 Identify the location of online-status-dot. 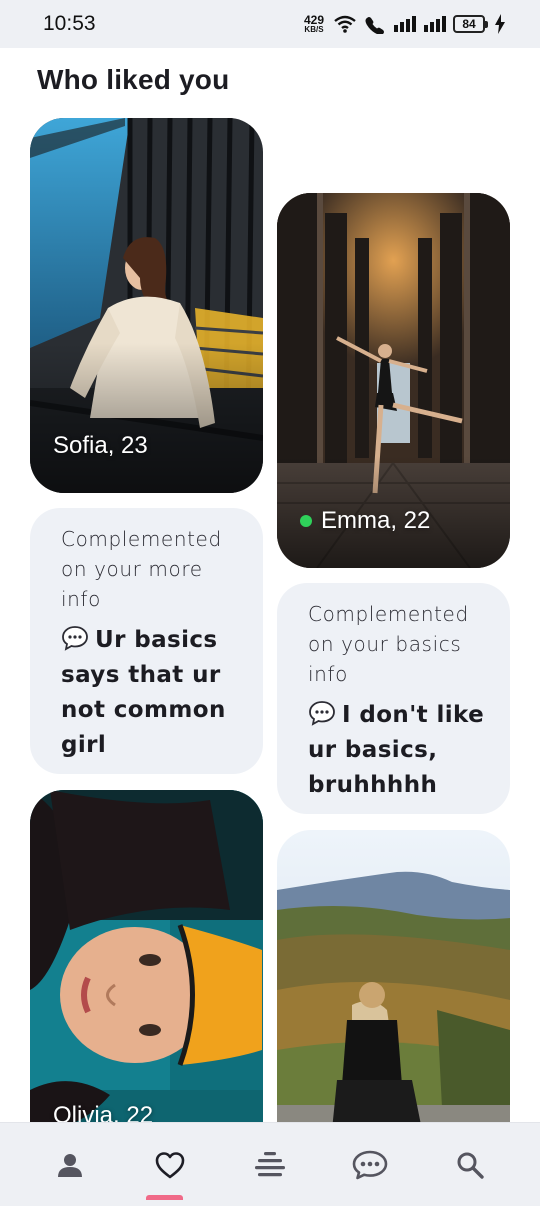
(306, 521).